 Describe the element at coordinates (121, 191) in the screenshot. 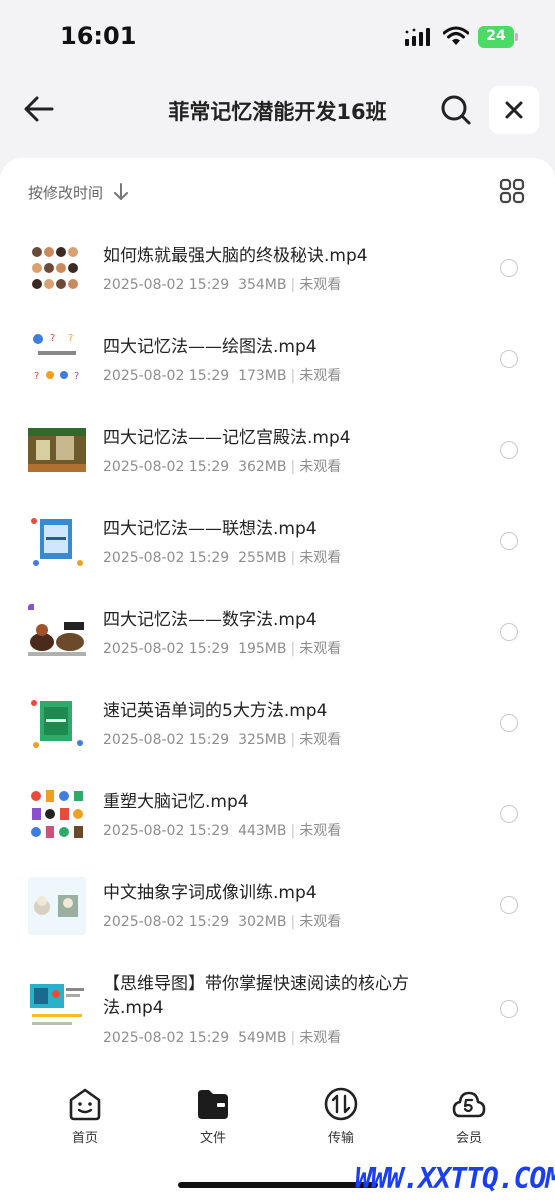

I see `arrow-down-icon` at that location.